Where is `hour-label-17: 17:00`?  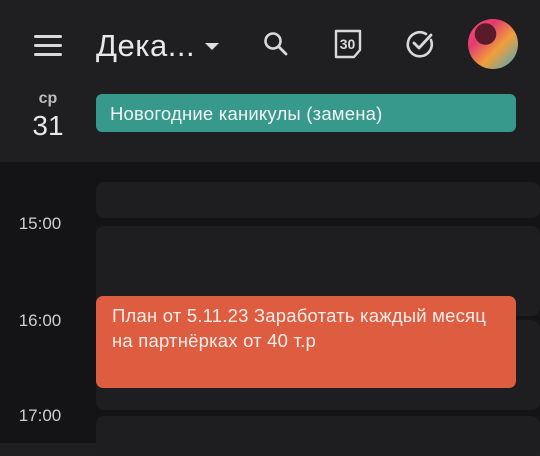 hour-label-17: 17:00 is located at coordinates (40, 415).